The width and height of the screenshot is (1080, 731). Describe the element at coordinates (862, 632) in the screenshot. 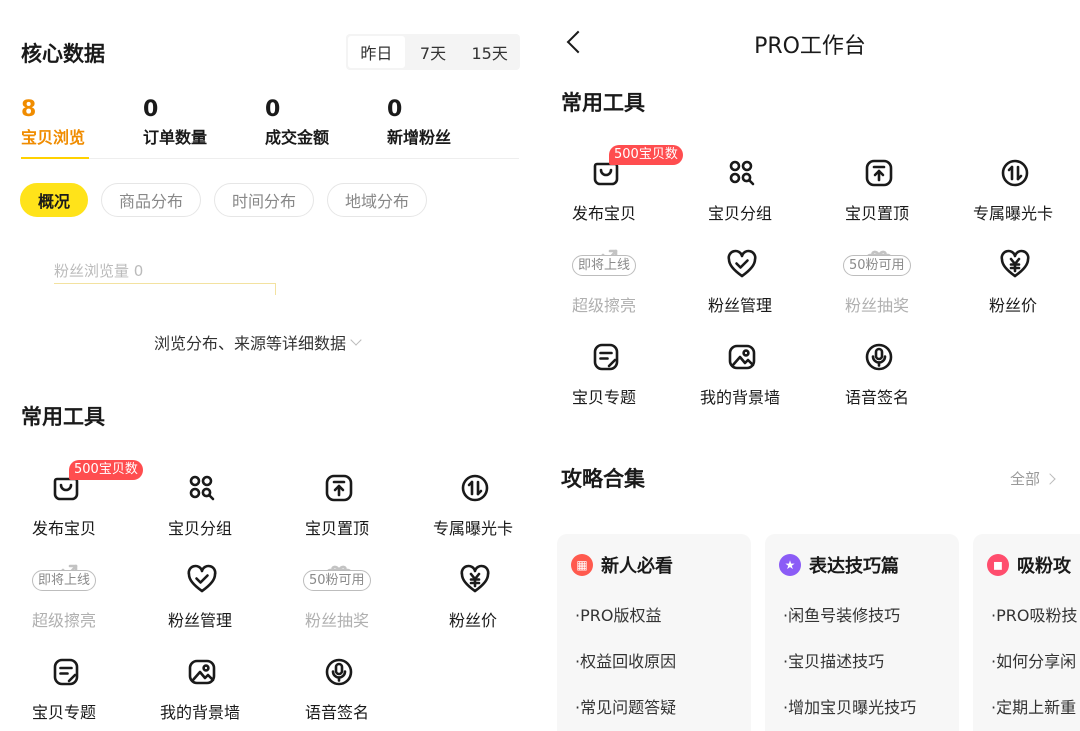

I see `guide-card-expression: ★ 表达技巧篇 ·闲鱼号装修技巧 ·宝贝描述技巧 ·增加宝贝曝光技巧` at that location.